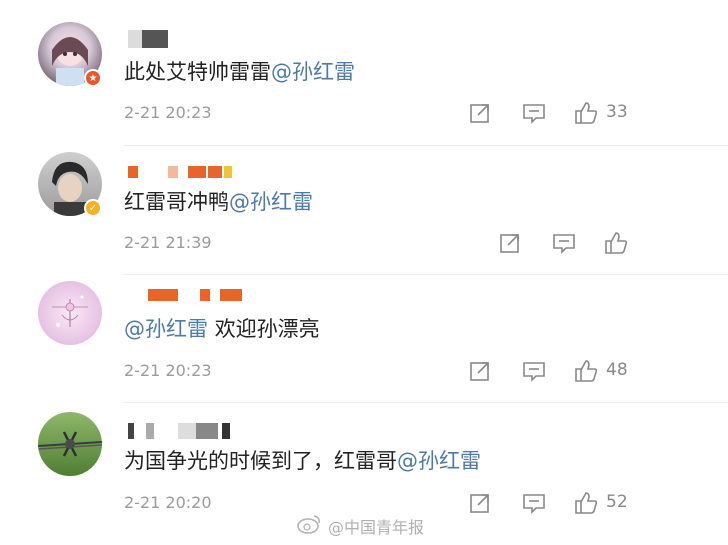 The width and height of the screenshot is (728, 545). I want to click on comment-text: 此处艾特帅雷雷@孙红雷, so click(239, 72).